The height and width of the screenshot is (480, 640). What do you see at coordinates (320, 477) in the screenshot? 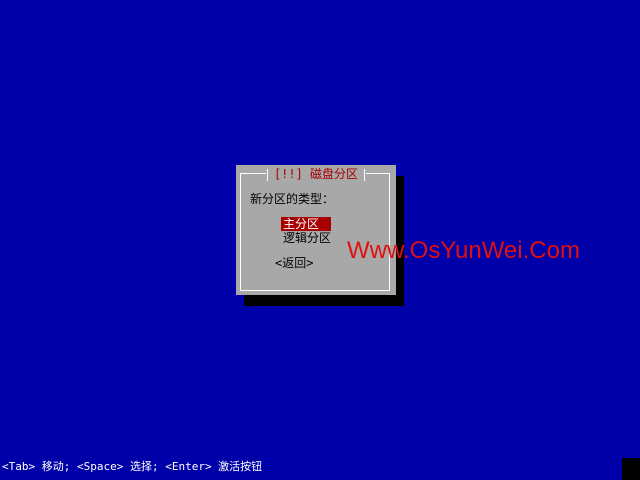
I see `bottom-strip` at bounding box center [320, 477].